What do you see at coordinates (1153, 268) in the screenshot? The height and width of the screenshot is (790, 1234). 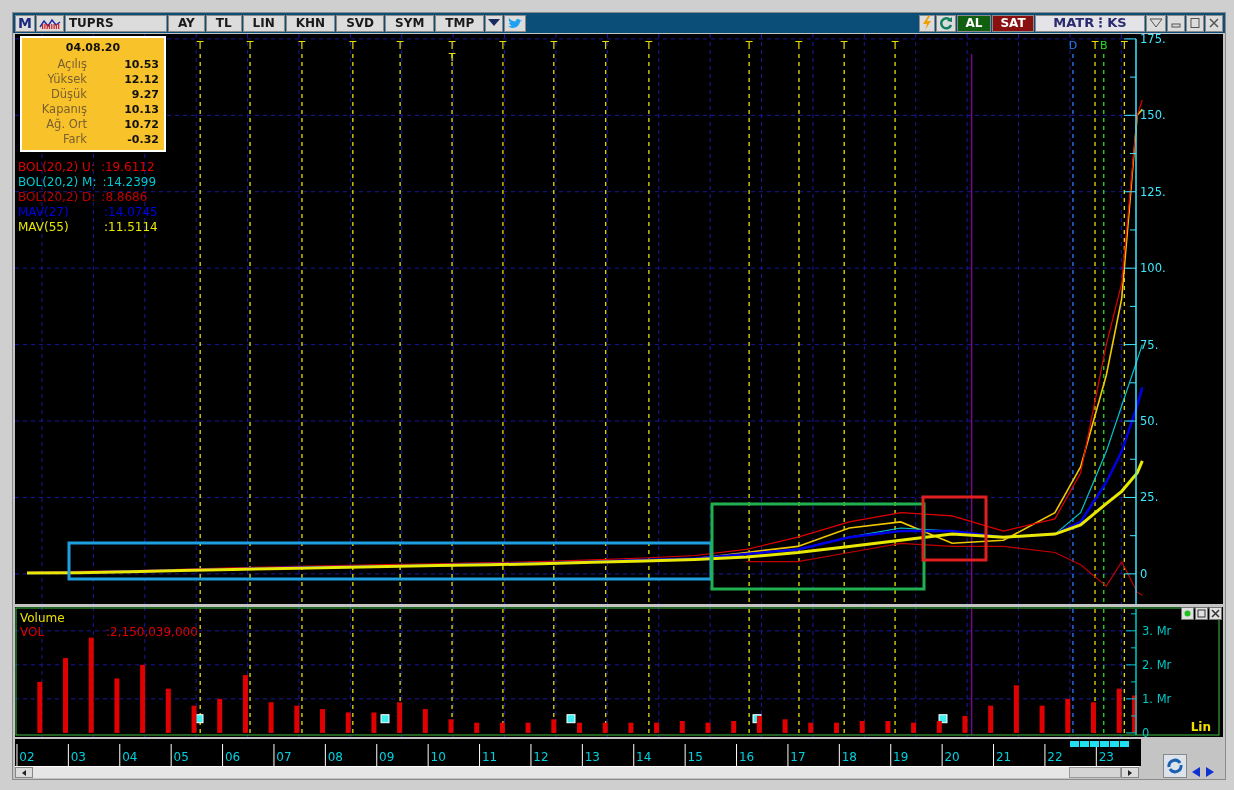 I see `axis-label: 100.` at bounding box center [1153, 268].